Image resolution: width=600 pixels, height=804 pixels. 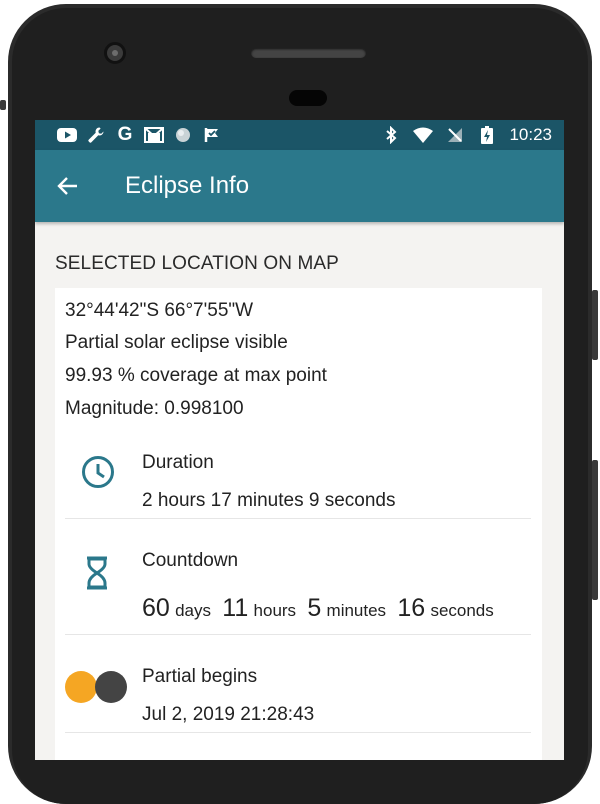 What do you see at coordinates (455, 135) in the screenshot?
I see `no-signal-icon` at bounding box center [455, 135].